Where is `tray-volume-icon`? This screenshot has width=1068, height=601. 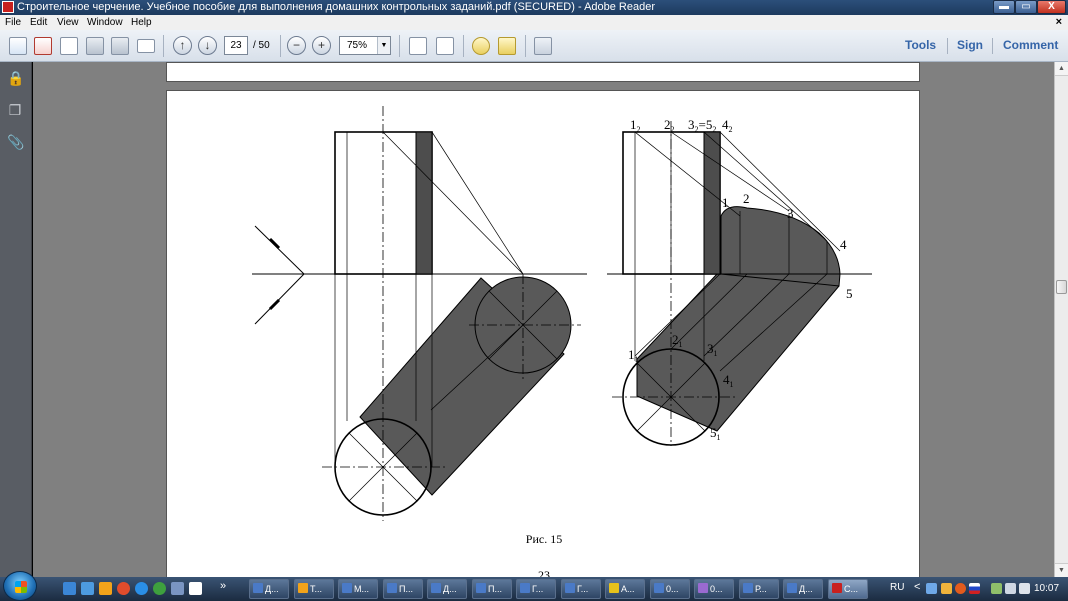 tray-volume-icon is located at coordinates (1024, 588).